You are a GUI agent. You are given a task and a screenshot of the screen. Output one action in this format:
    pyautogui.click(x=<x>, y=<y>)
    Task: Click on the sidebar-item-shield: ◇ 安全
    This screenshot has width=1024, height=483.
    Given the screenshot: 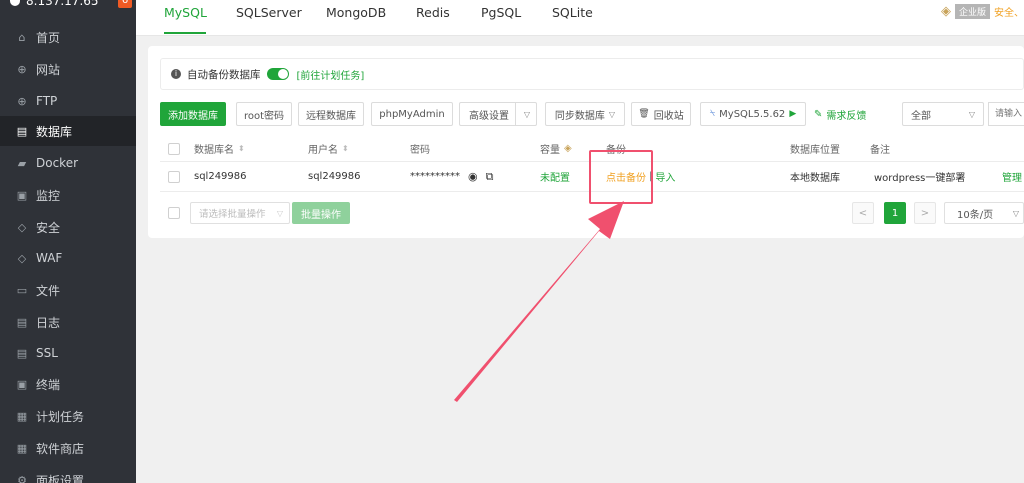 What is the action you would take?
    pyautogui.click(x=68, y=227)
    